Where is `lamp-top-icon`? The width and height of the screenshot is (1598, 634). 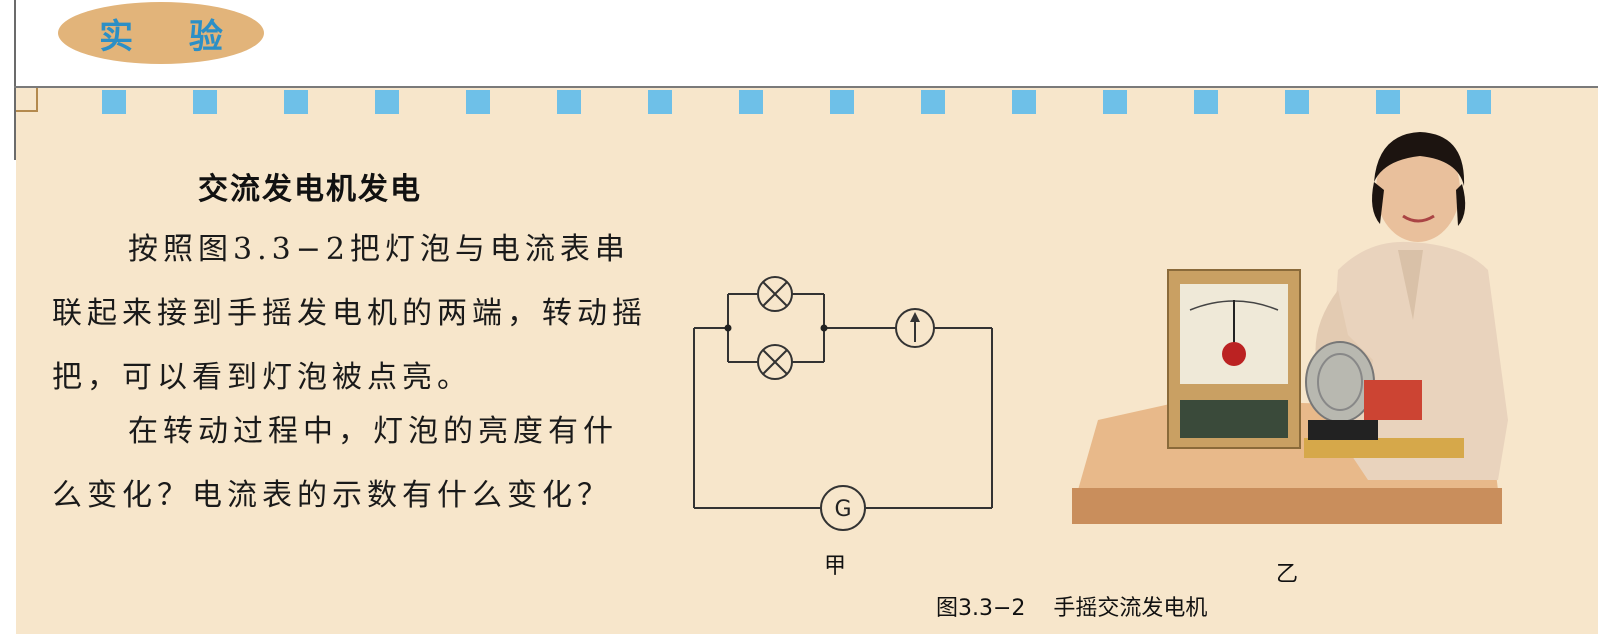 lamp-top-icon is located at coordinates (775, 294).